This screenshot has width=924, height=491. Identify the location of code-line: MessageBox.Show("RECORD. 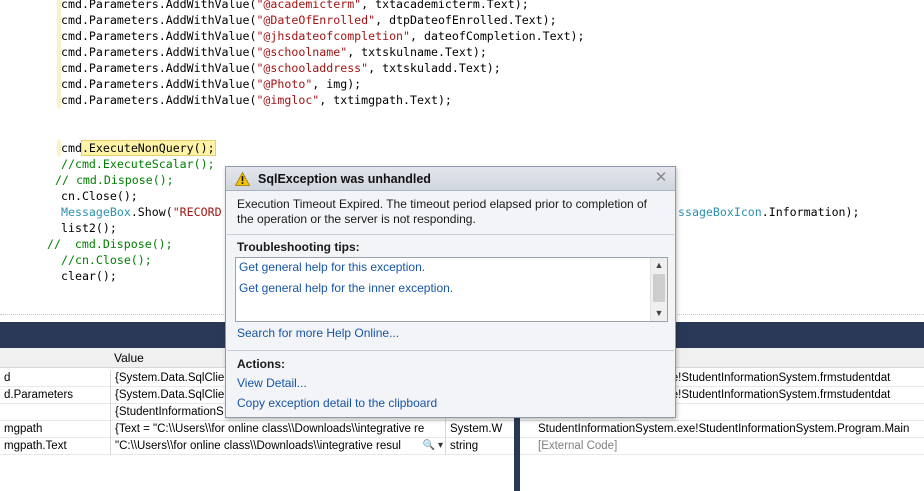
(141, 212).